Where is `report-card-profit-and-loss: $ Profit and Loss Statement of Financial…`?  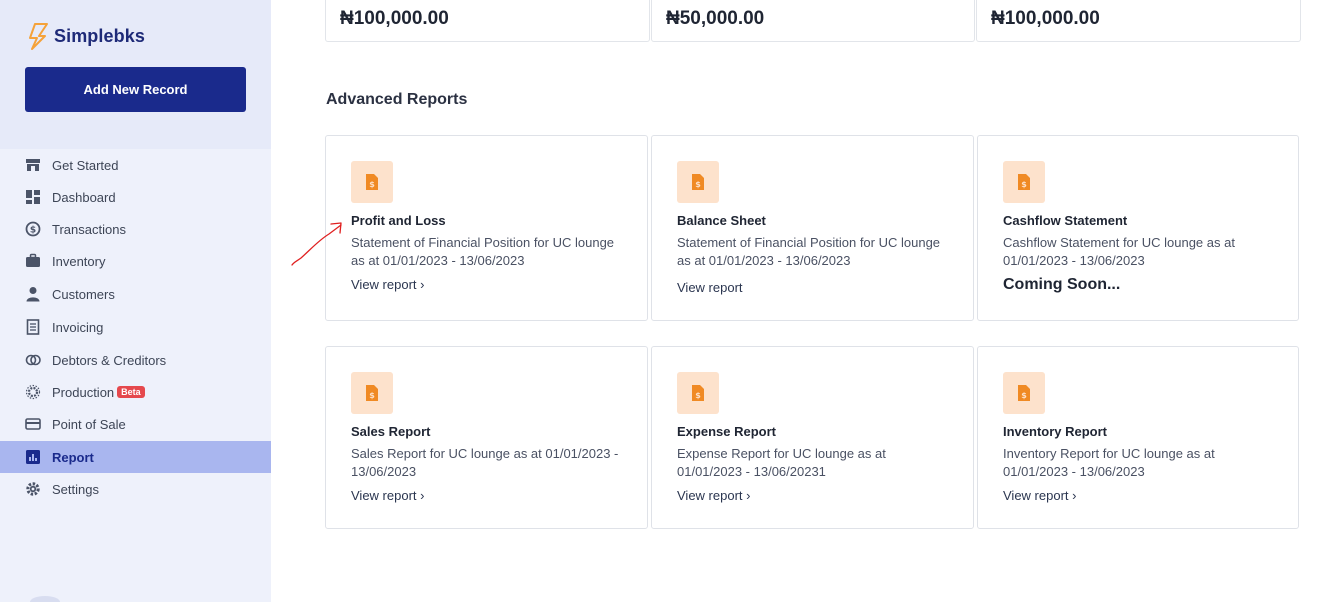 report-card-profit-and-loss: $ Profit and Loss Statement of Financial… is located at coordinates (486, 228).